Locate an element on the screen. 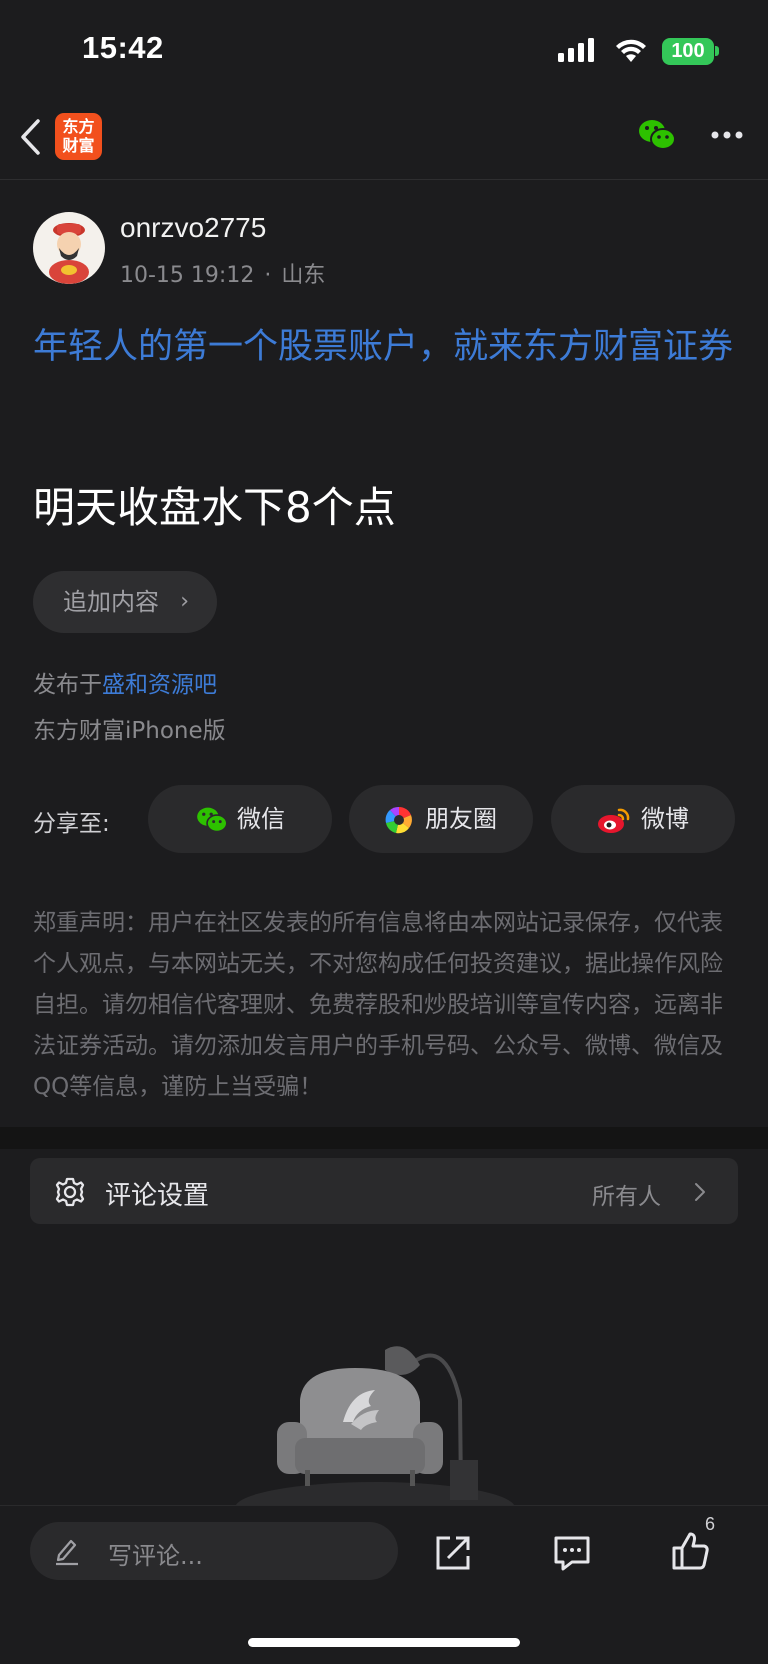 This screenshot has height=1664, width=768. username: onrzvo2775 is located at coordinates (193, 228).